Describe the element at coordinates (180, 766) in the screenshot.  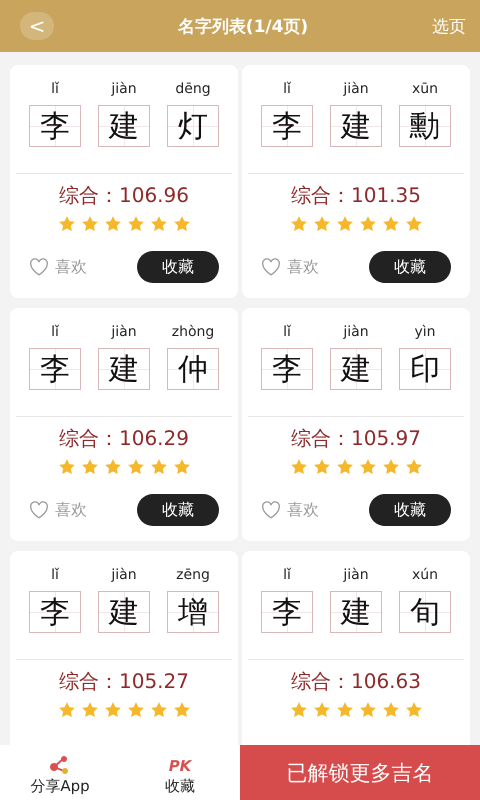
I see `pk-logo-label: PK` at that location.